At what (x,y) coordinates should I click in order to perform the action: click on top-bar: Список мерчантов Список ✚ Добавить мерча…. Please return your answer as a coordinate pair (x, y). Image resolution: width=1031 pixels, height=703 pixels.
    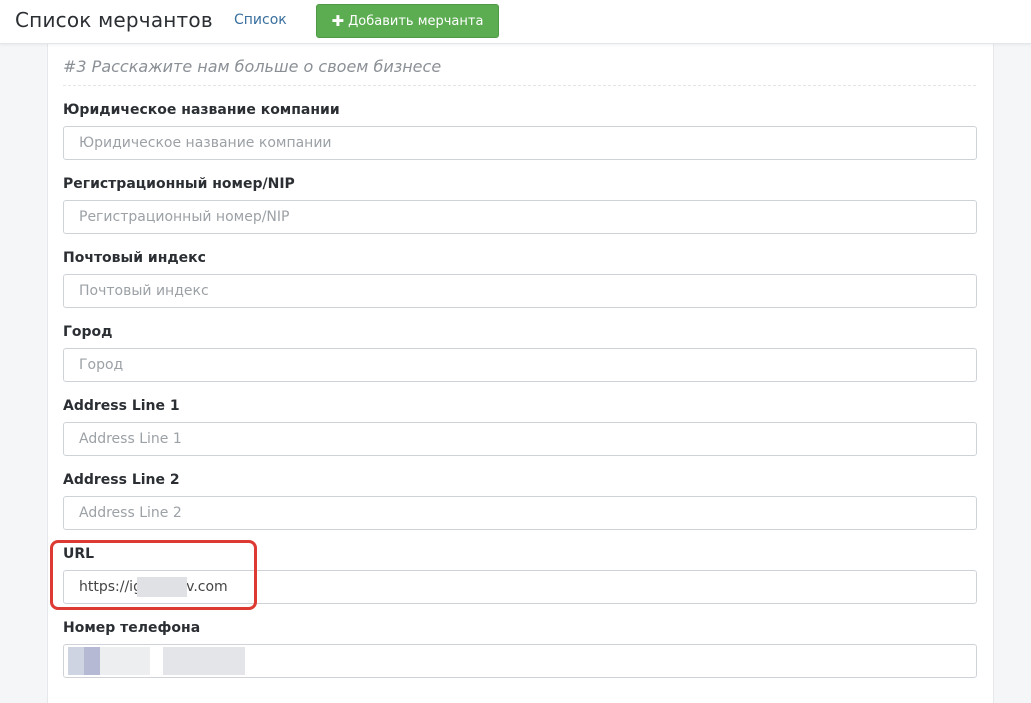
    Looking at the image, I should click on (515, 22).